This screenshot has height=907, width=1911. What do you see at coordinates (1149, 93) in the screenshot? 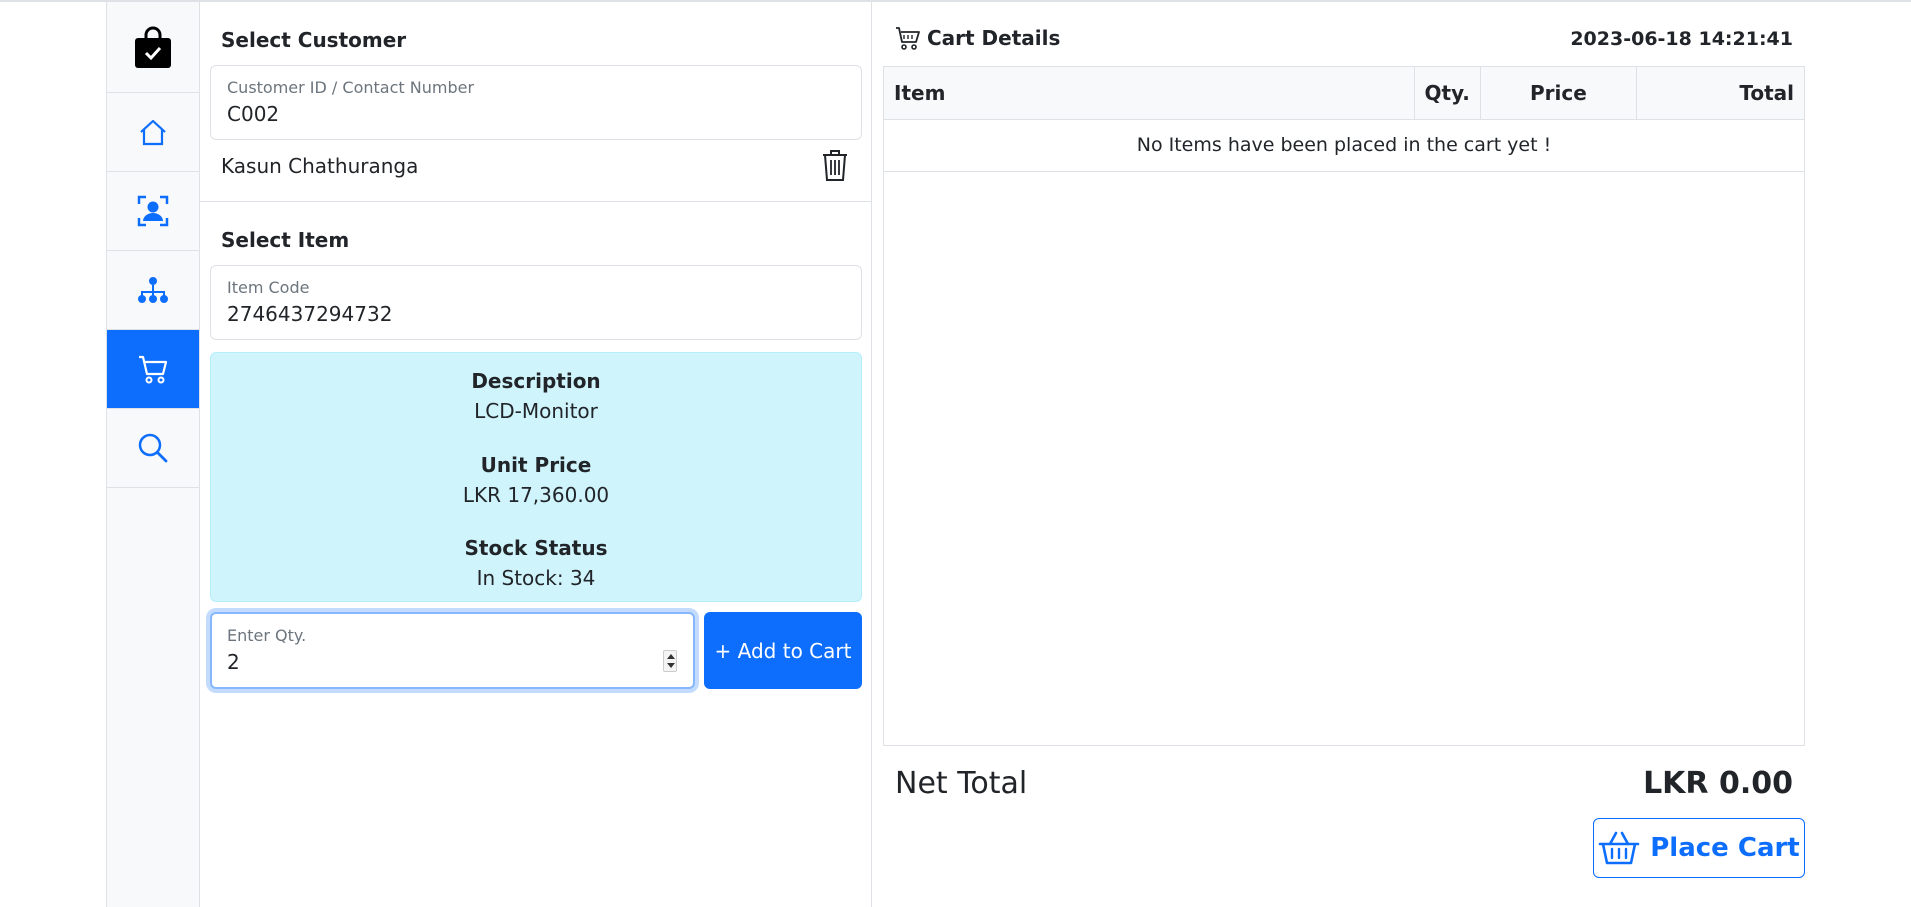
I see `column-item: Item` at bounding box center [1149, 93].